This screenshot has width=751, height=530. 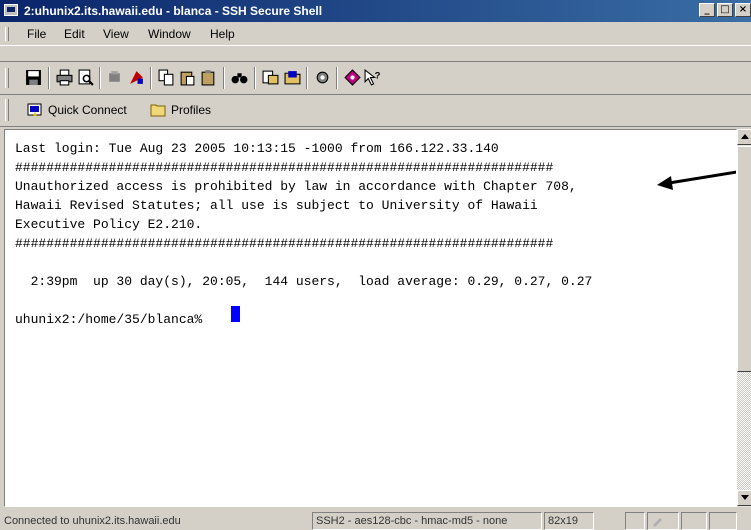 What do you see at coordinates (136, 77) in the screenshot?
I see `settings-icon` at bounding box center [136, 77].